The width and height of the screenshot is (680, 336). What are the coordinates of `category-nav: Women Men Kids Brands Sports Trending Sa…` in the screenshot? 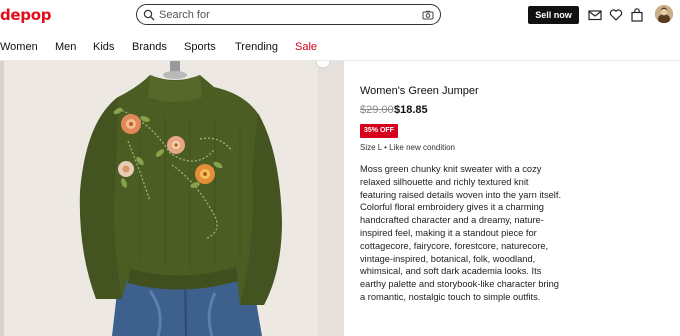 It's located at (340, 47).